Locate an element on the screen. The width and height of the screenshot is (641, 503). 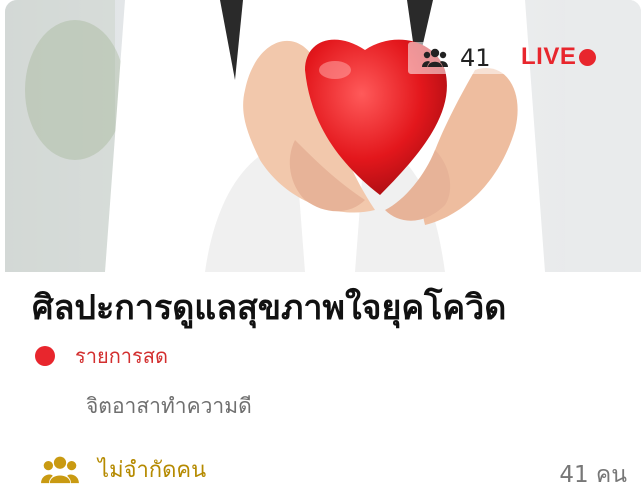
event-status-label: รายการสด is located at coordinates (121, 356).